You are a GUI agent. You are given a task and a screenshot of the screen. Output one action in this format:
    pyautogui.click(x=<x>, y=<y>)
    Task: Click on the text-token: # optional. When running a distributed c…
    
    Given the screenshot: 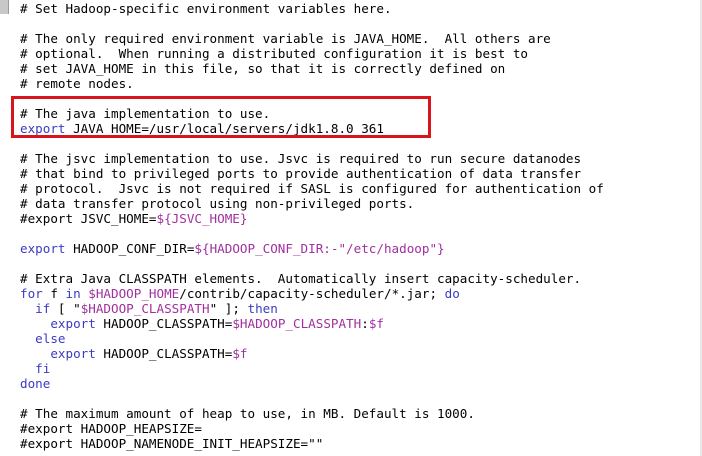 What is the action you would take?
    pyautogui.click(x=274, y=53)
    